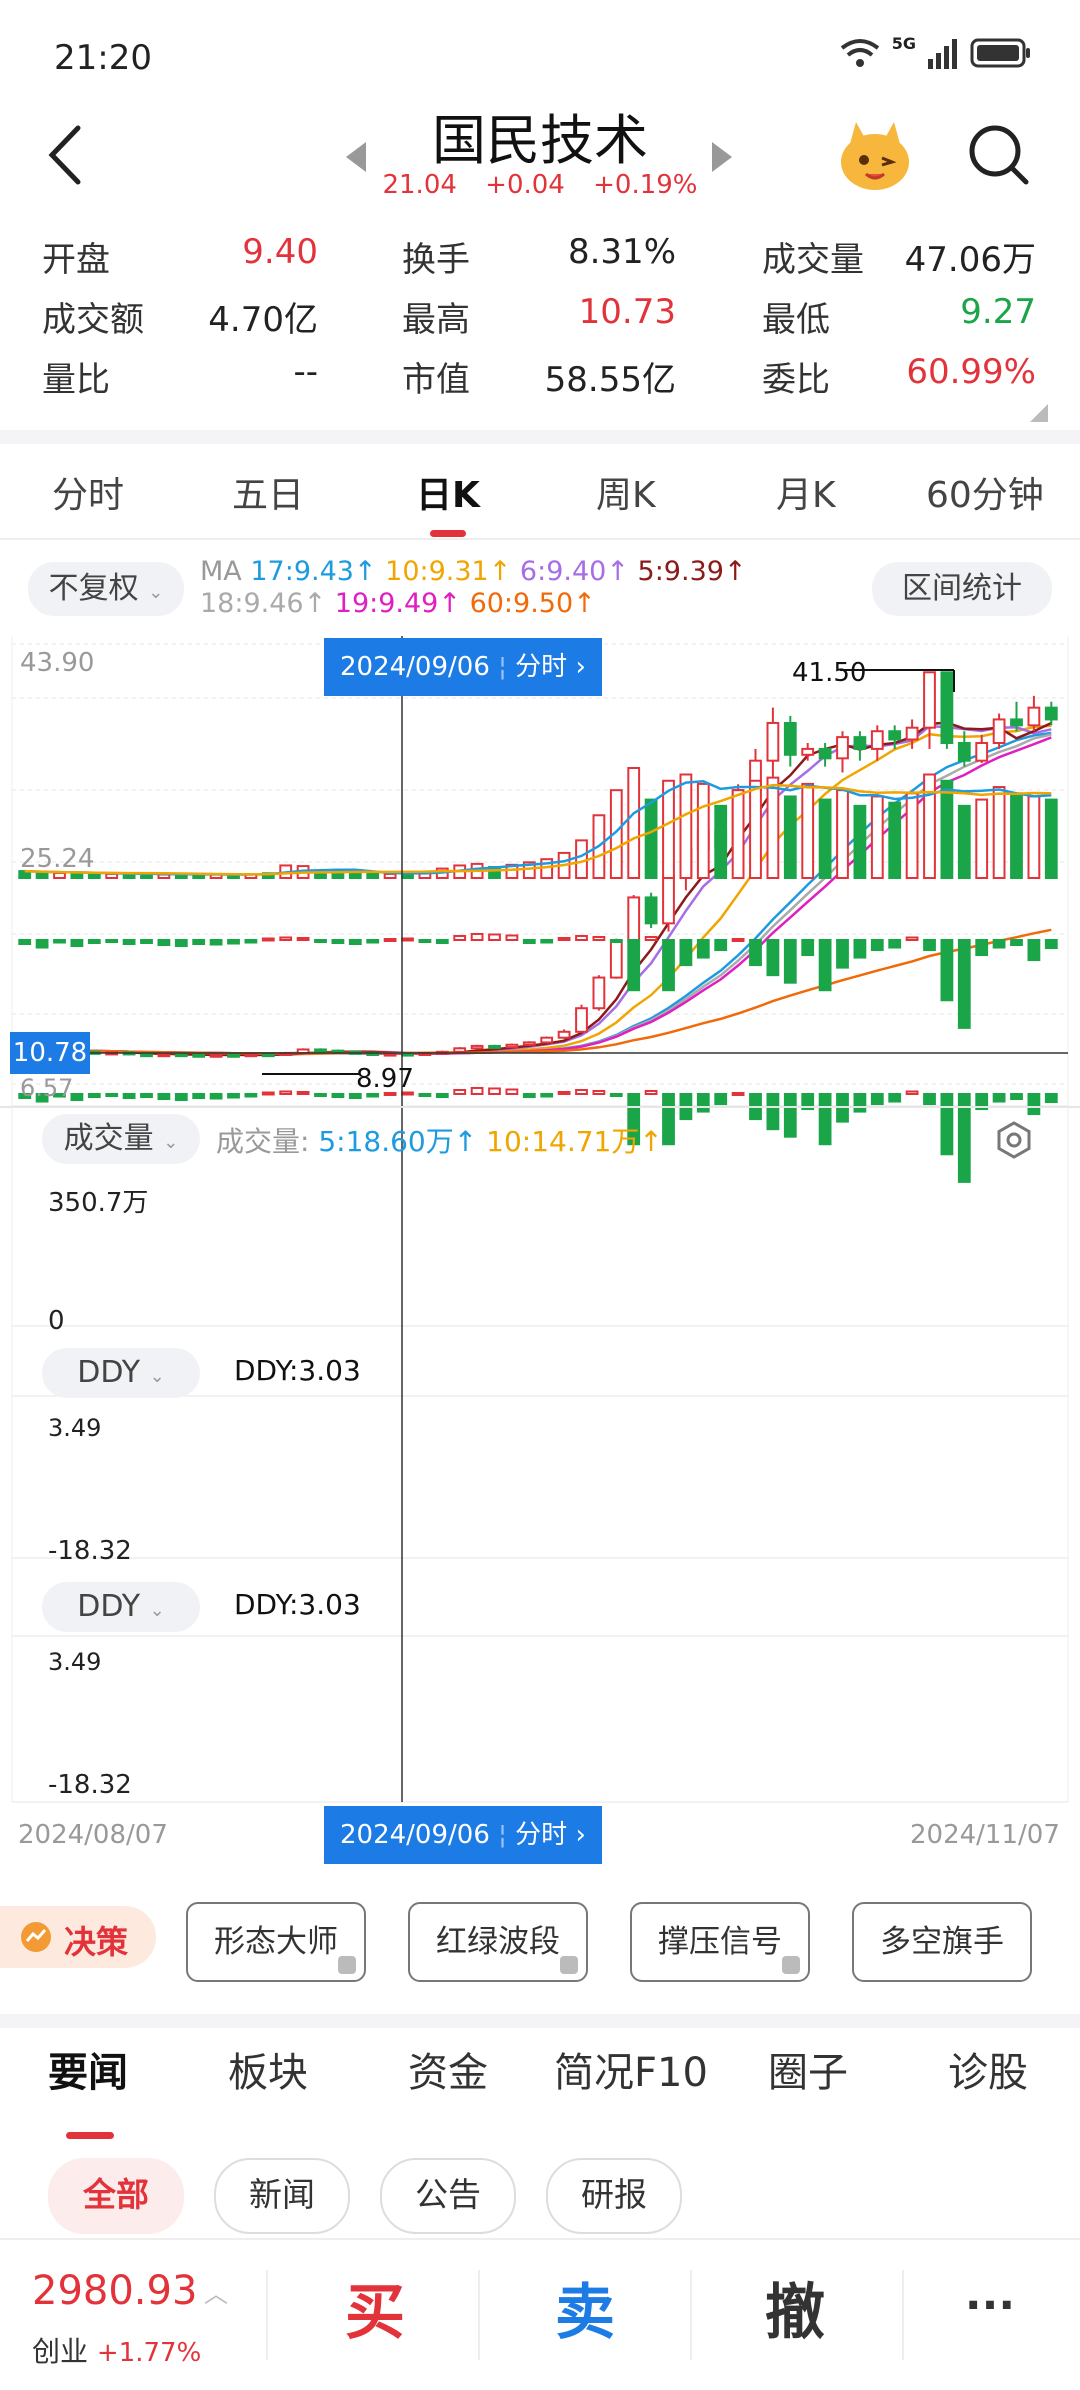 Image resolution: width=1080 pixels, height=2390 pixels. Describe the element at coordinates (569, 1965) in the screenshot. I see `lock-icon` at that location.